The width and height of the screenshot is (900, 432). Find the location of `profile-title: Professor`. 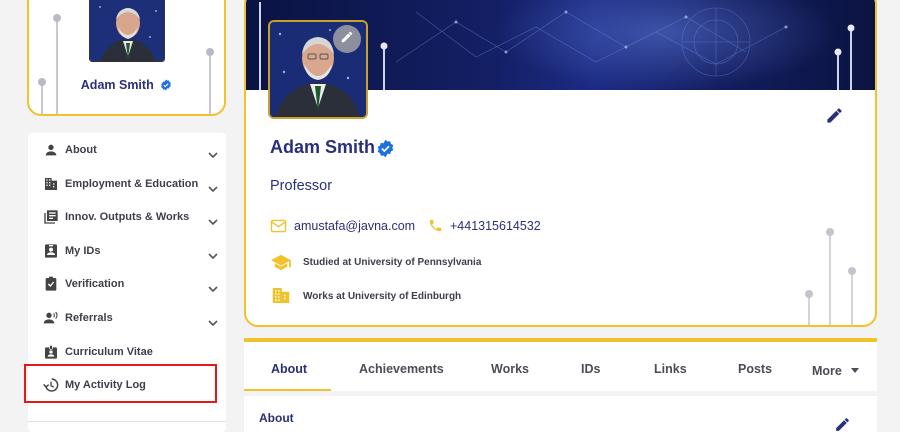

profile-title: Professor is located at coordinates (301, 186).